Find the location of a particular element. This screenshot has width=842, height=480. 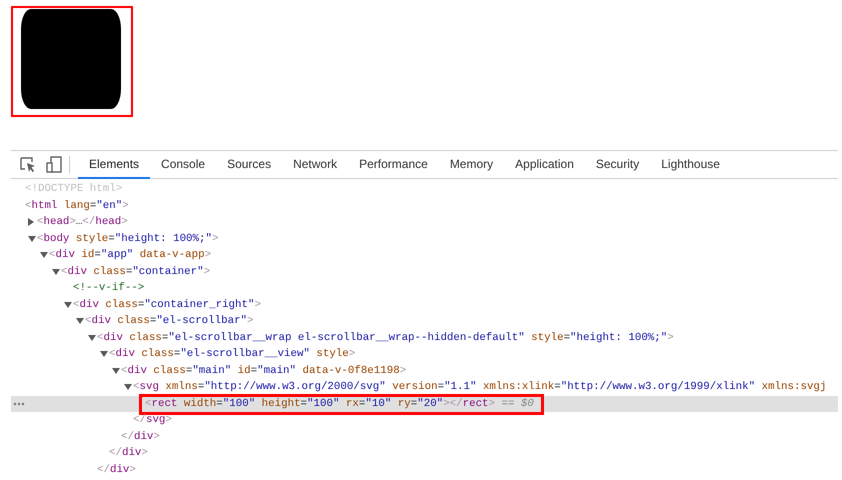

panel-tab: Memory is located at coordinates (471, 165).